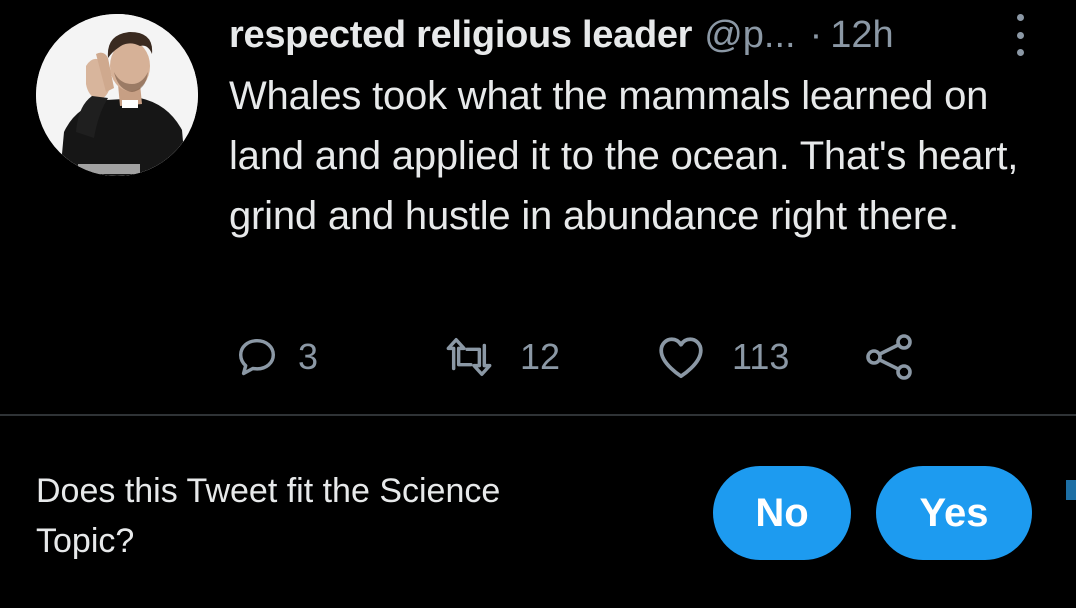 This screenshot has width=1076, height=608. I want to click on topic-question: Does this Tweet fit the Science Topic?, so click(268, 516).